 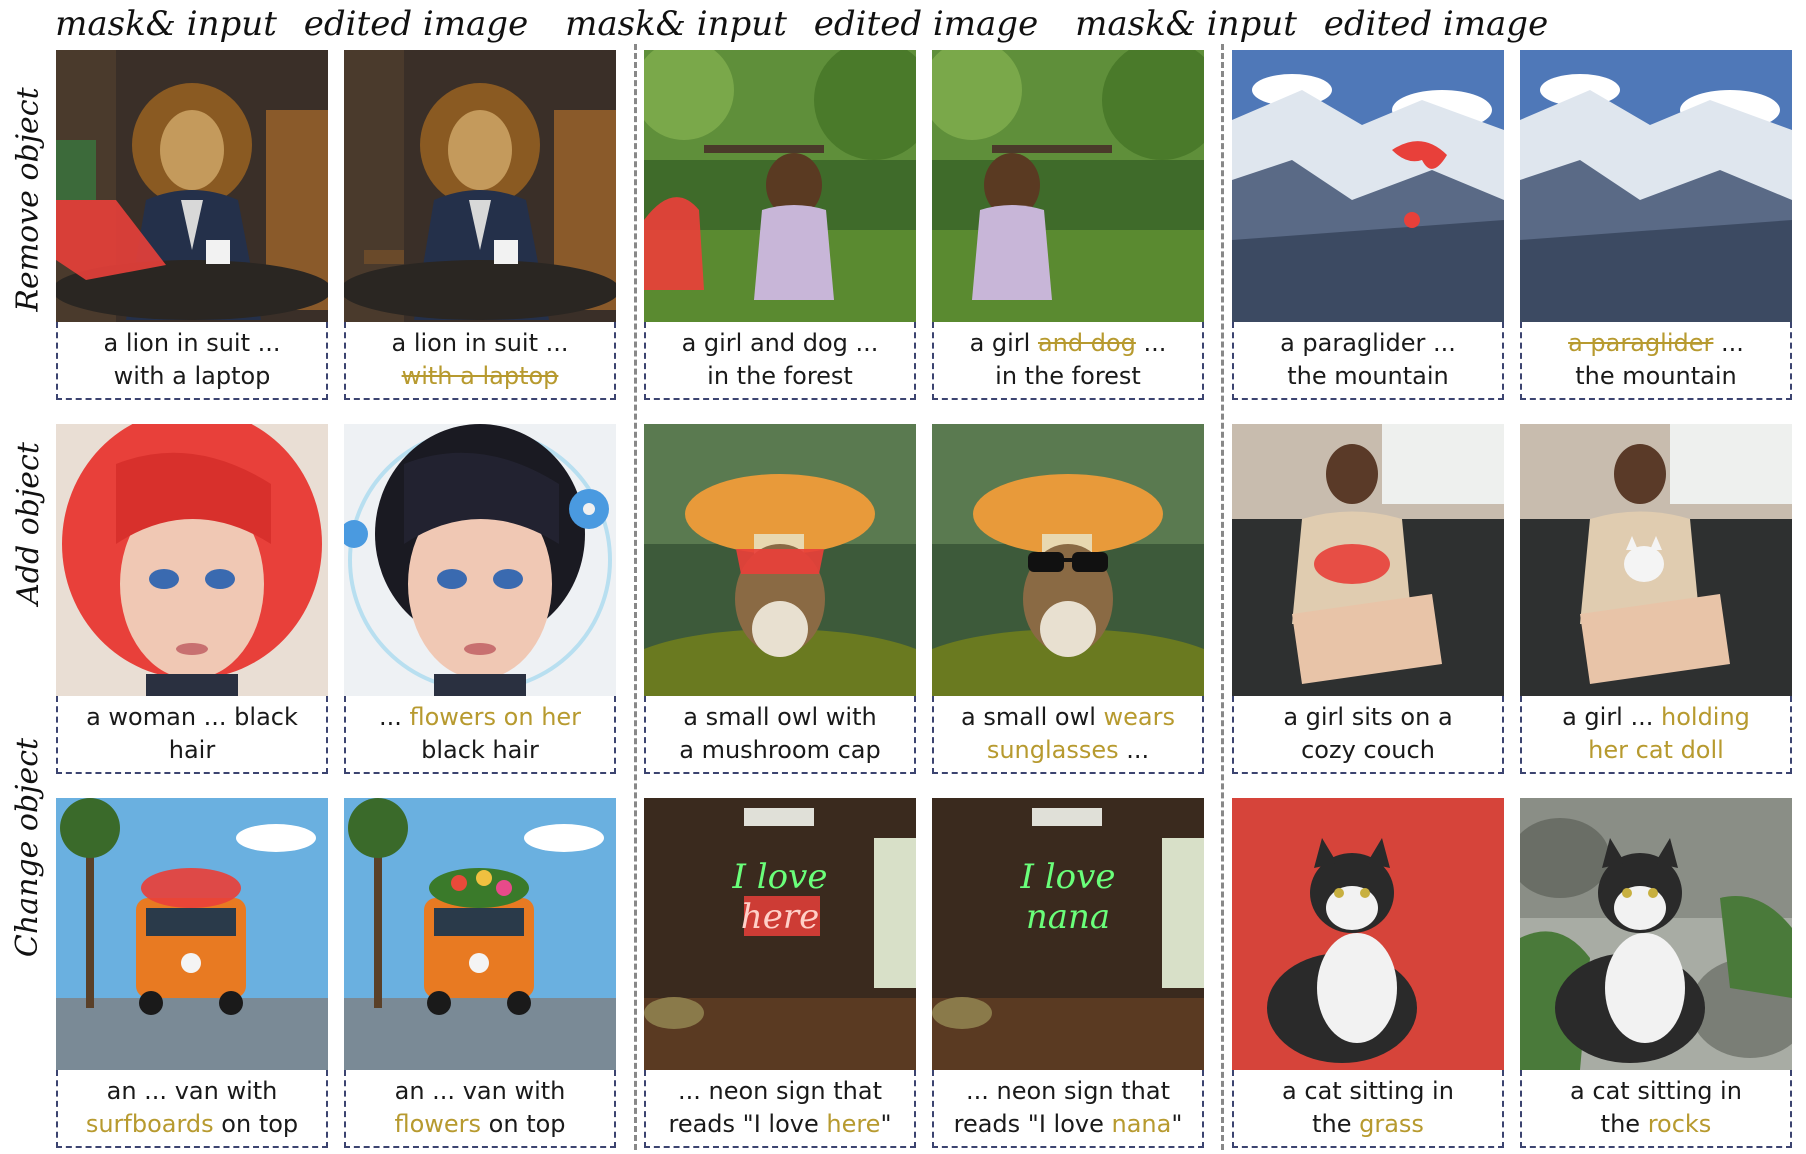 I want to click on image-lion-edited, so click(x=480, y=186).